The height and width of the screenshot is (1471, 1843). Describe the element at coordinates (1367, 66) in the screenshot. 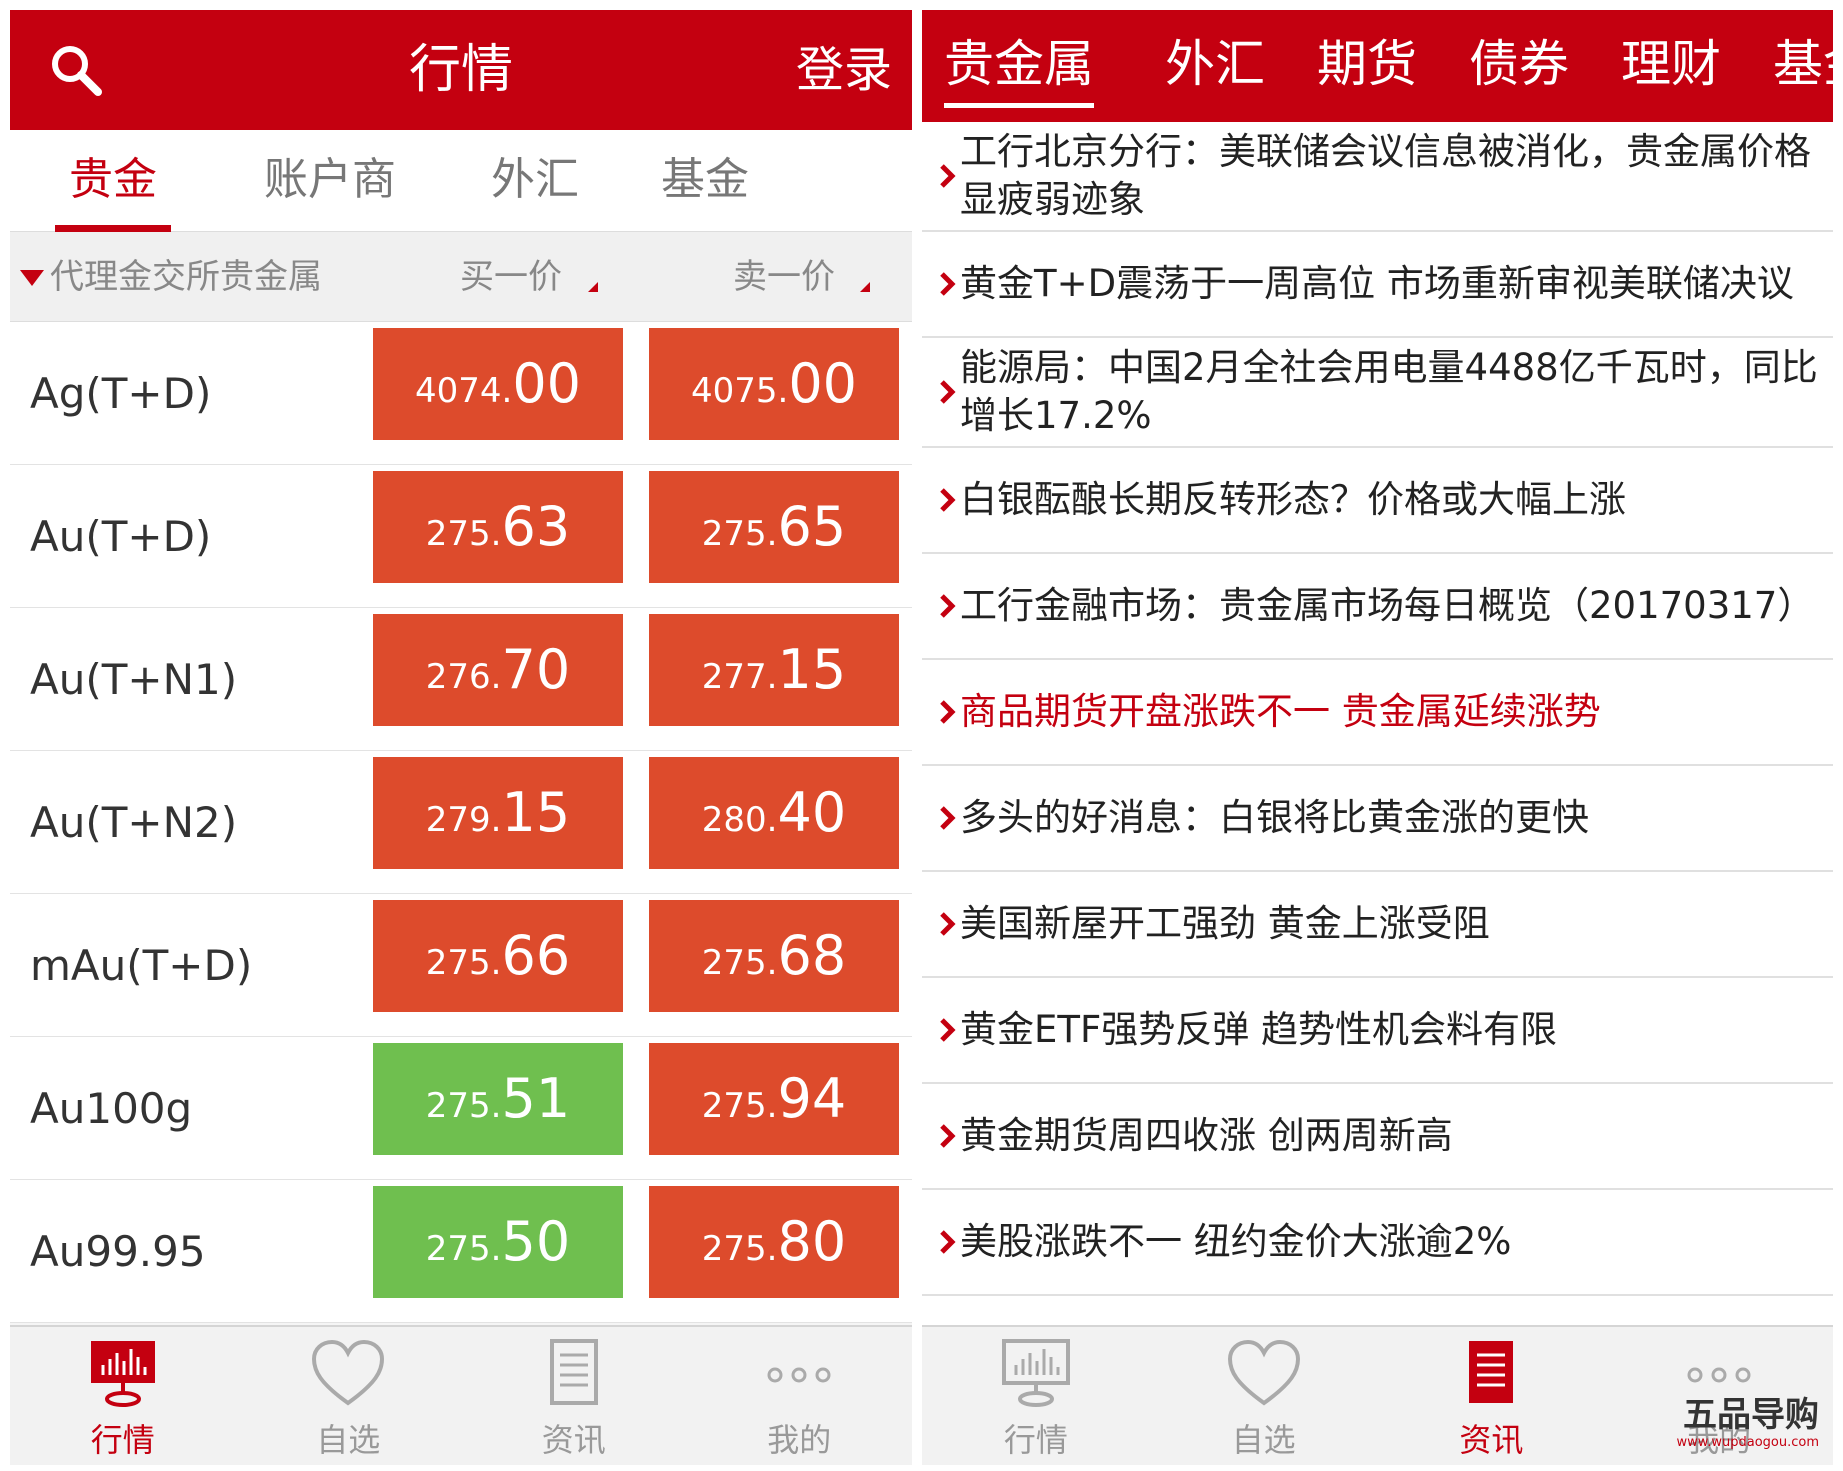

I see `tab-futures: 期货` at that location.